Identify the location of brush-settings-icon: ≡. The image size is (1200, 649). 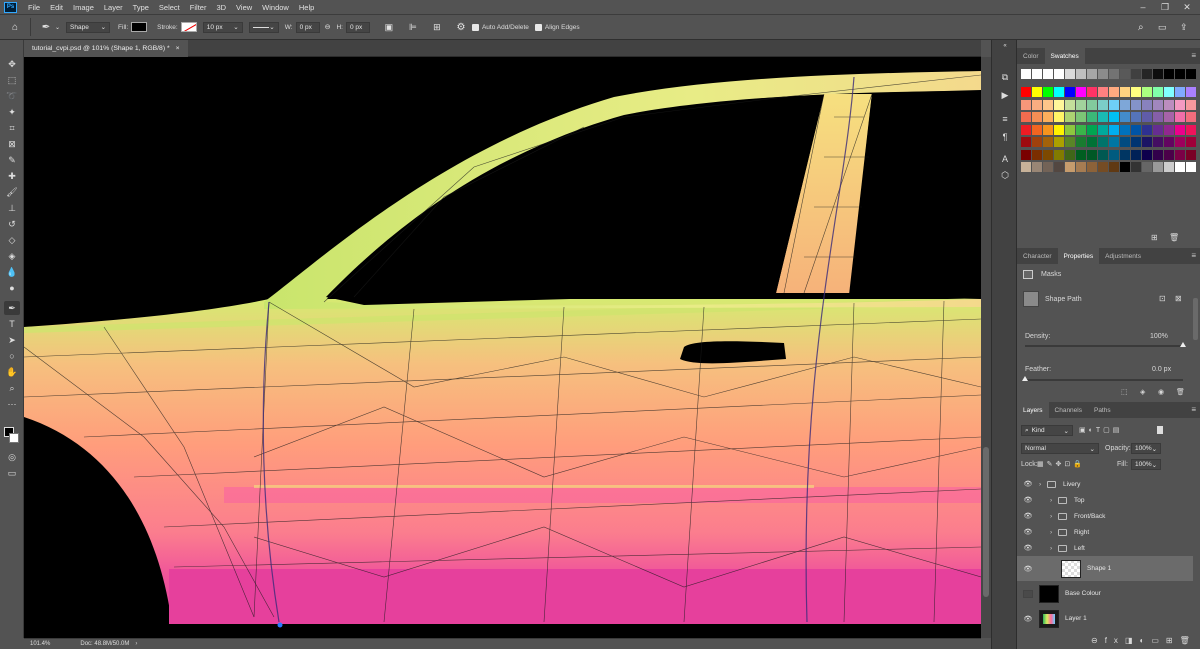
(1005, 119).